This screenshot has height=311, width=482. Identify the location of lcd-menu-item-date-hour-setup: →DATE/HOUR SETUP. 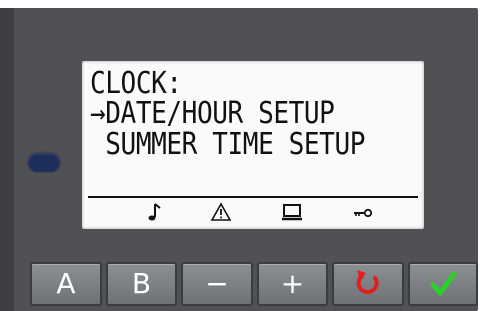
(212, 113).